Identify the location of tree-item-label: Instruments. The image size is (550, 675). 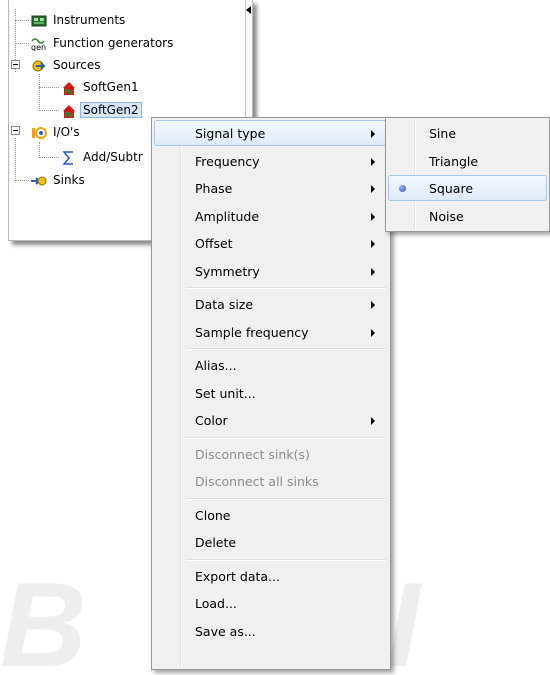
(89, 20).